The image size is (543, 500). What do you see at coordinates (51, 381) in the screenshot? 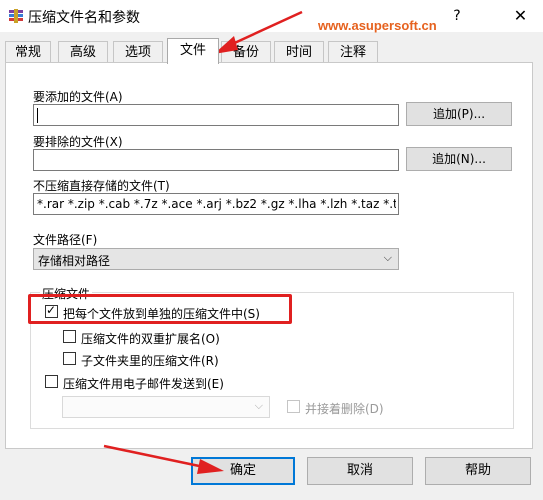
I see `email-archives-checkbox` at bounding box center [51, 381].